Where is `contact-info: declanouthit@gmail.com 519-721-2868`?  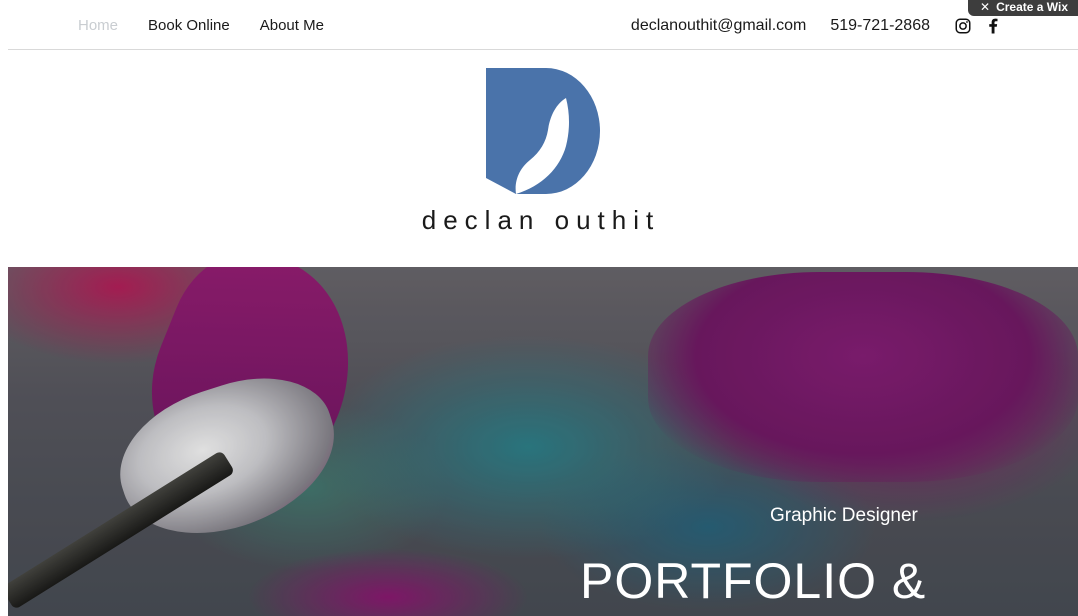 contact-info: declanouthit@gmail.com 519-721-2868 is located at coordinates (780, 26).